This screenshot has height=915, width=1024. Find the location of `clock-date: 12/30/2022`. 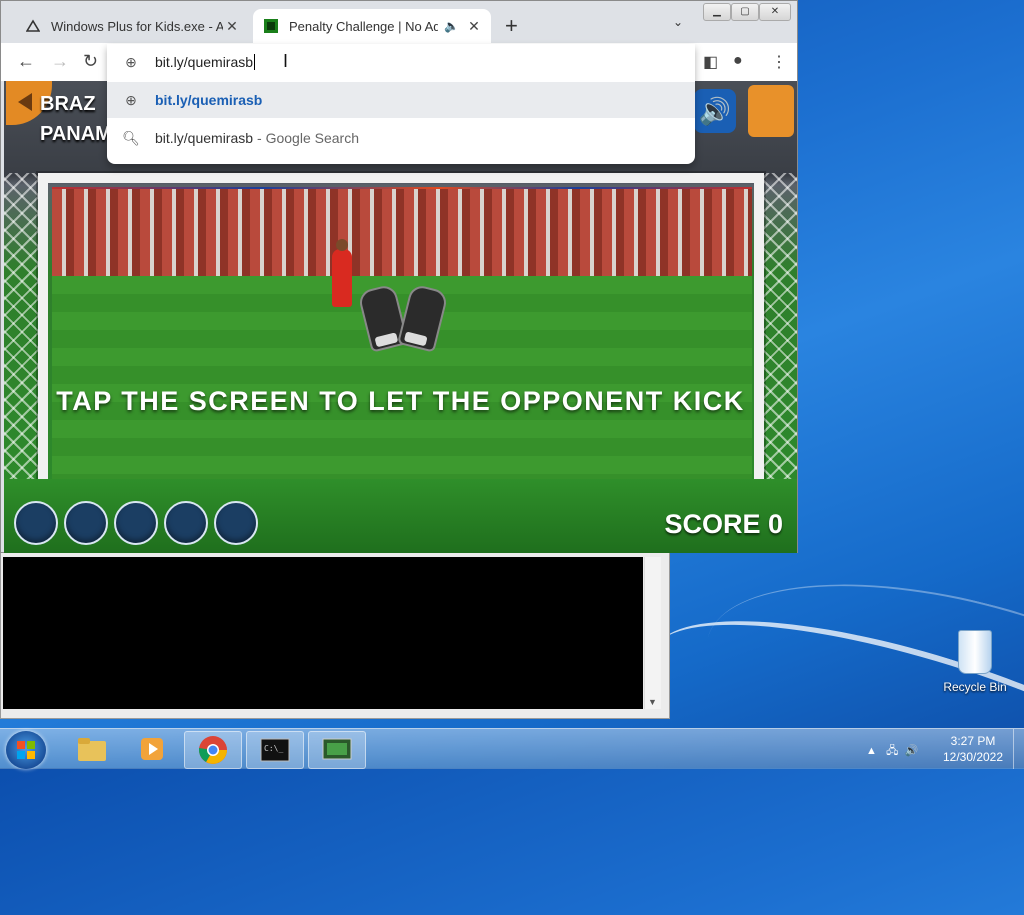

clock-date: 12/30/2022 is located at coordinates (973, 757).